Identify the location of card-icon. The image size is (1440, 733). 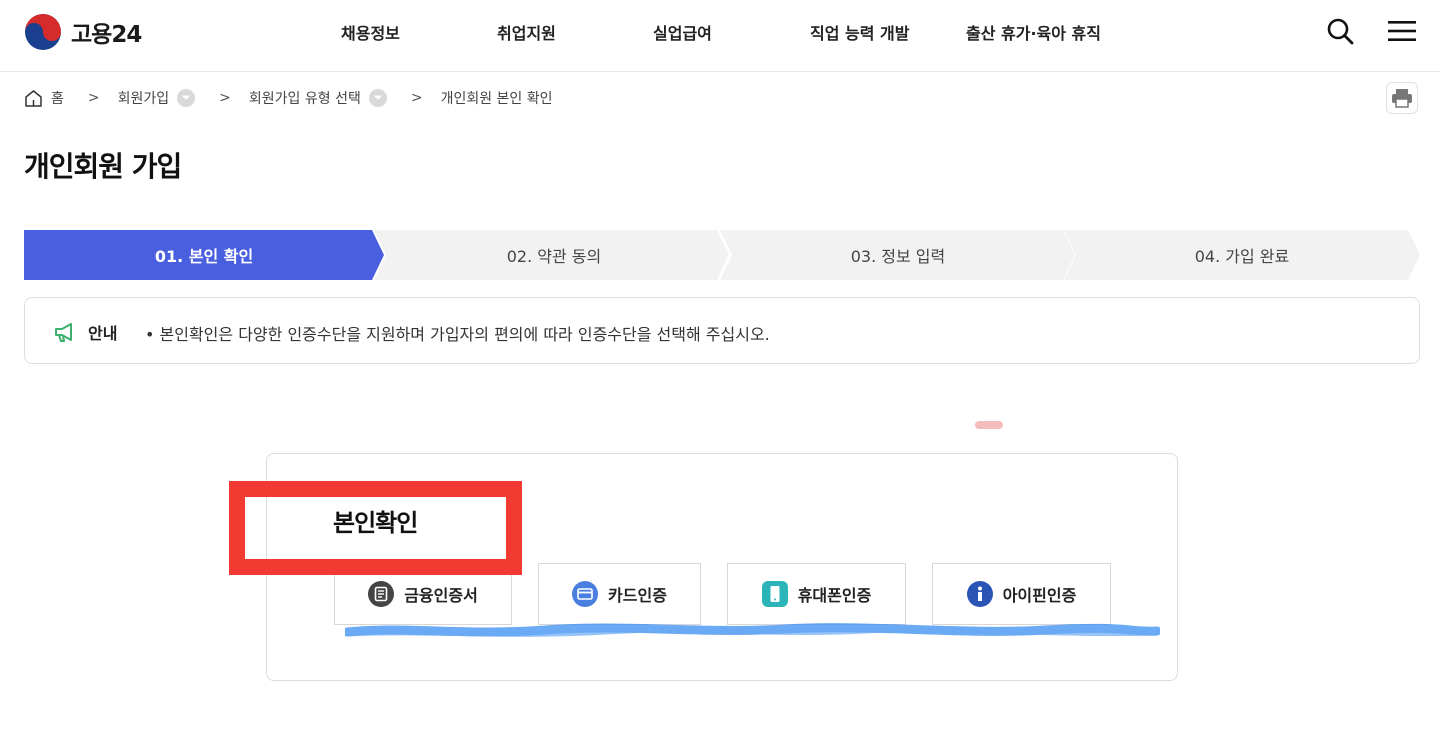
(585, 594).